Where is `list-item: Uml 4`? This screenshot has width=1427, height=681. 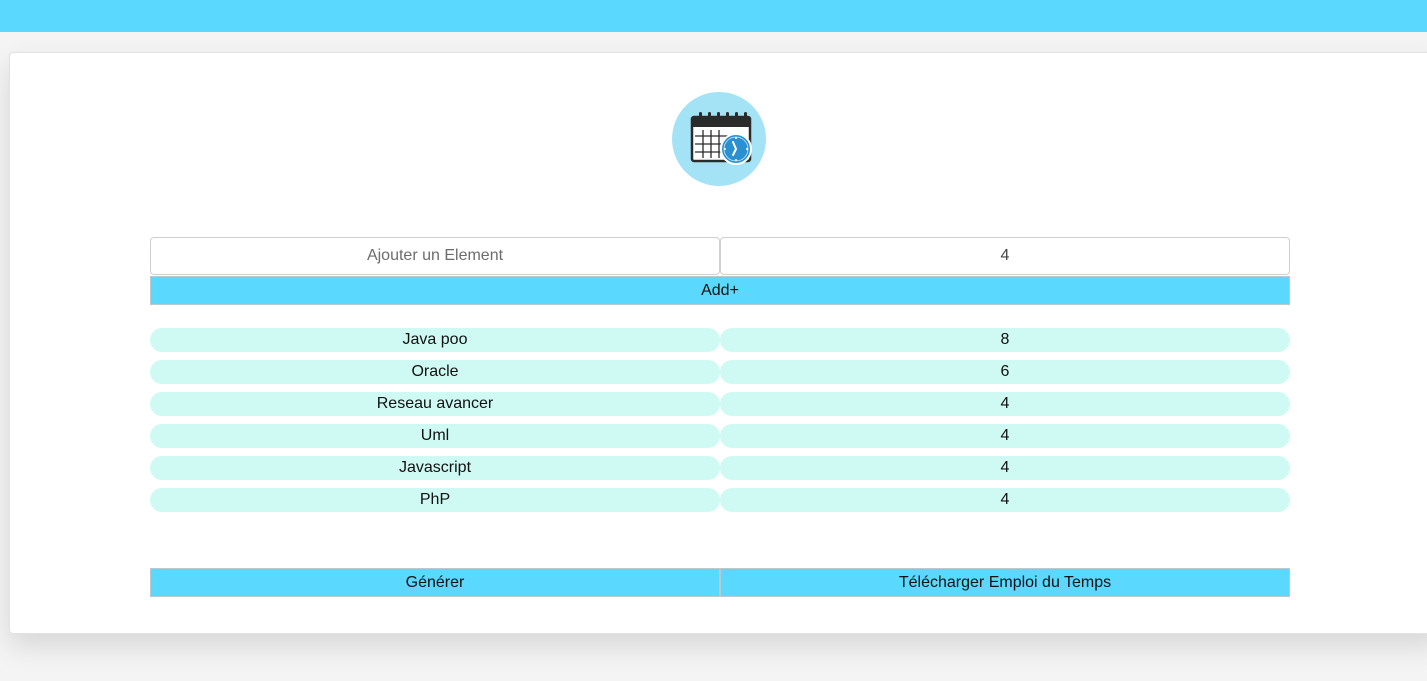
list-item: Uml 4 is located at coordinates (720, 436).